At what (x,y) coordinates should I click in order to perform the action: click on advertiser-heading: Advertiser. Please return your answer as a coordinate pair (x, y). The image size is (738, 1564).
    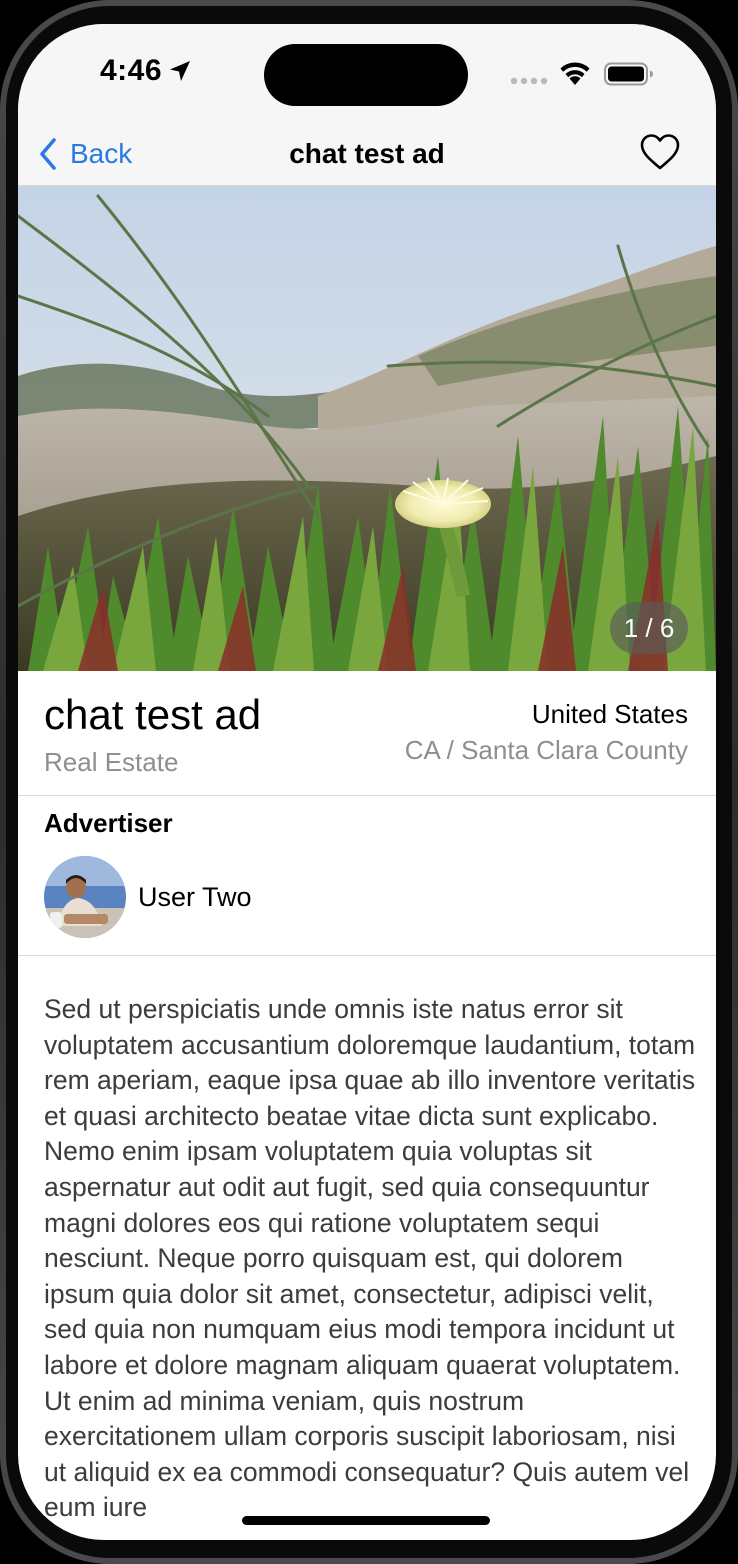
    Looking at the image, I should click on (108, 823).